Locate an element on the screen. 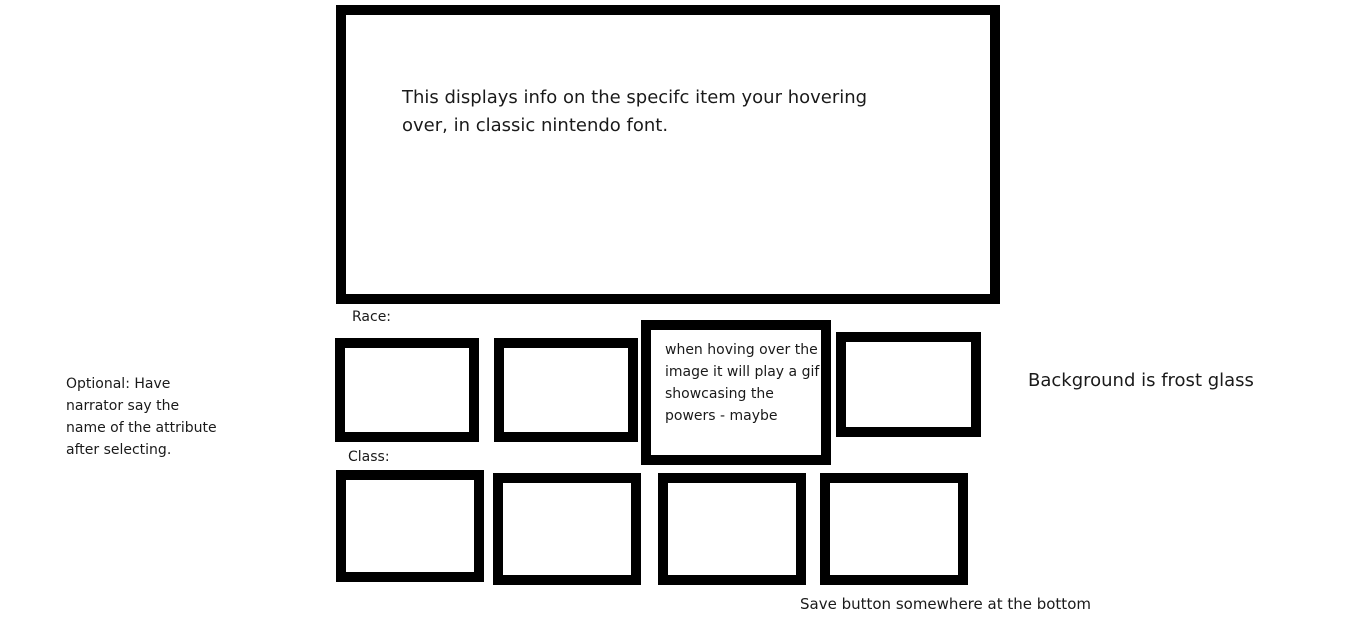  class-label: Class: is located at coordinates (369, 457).